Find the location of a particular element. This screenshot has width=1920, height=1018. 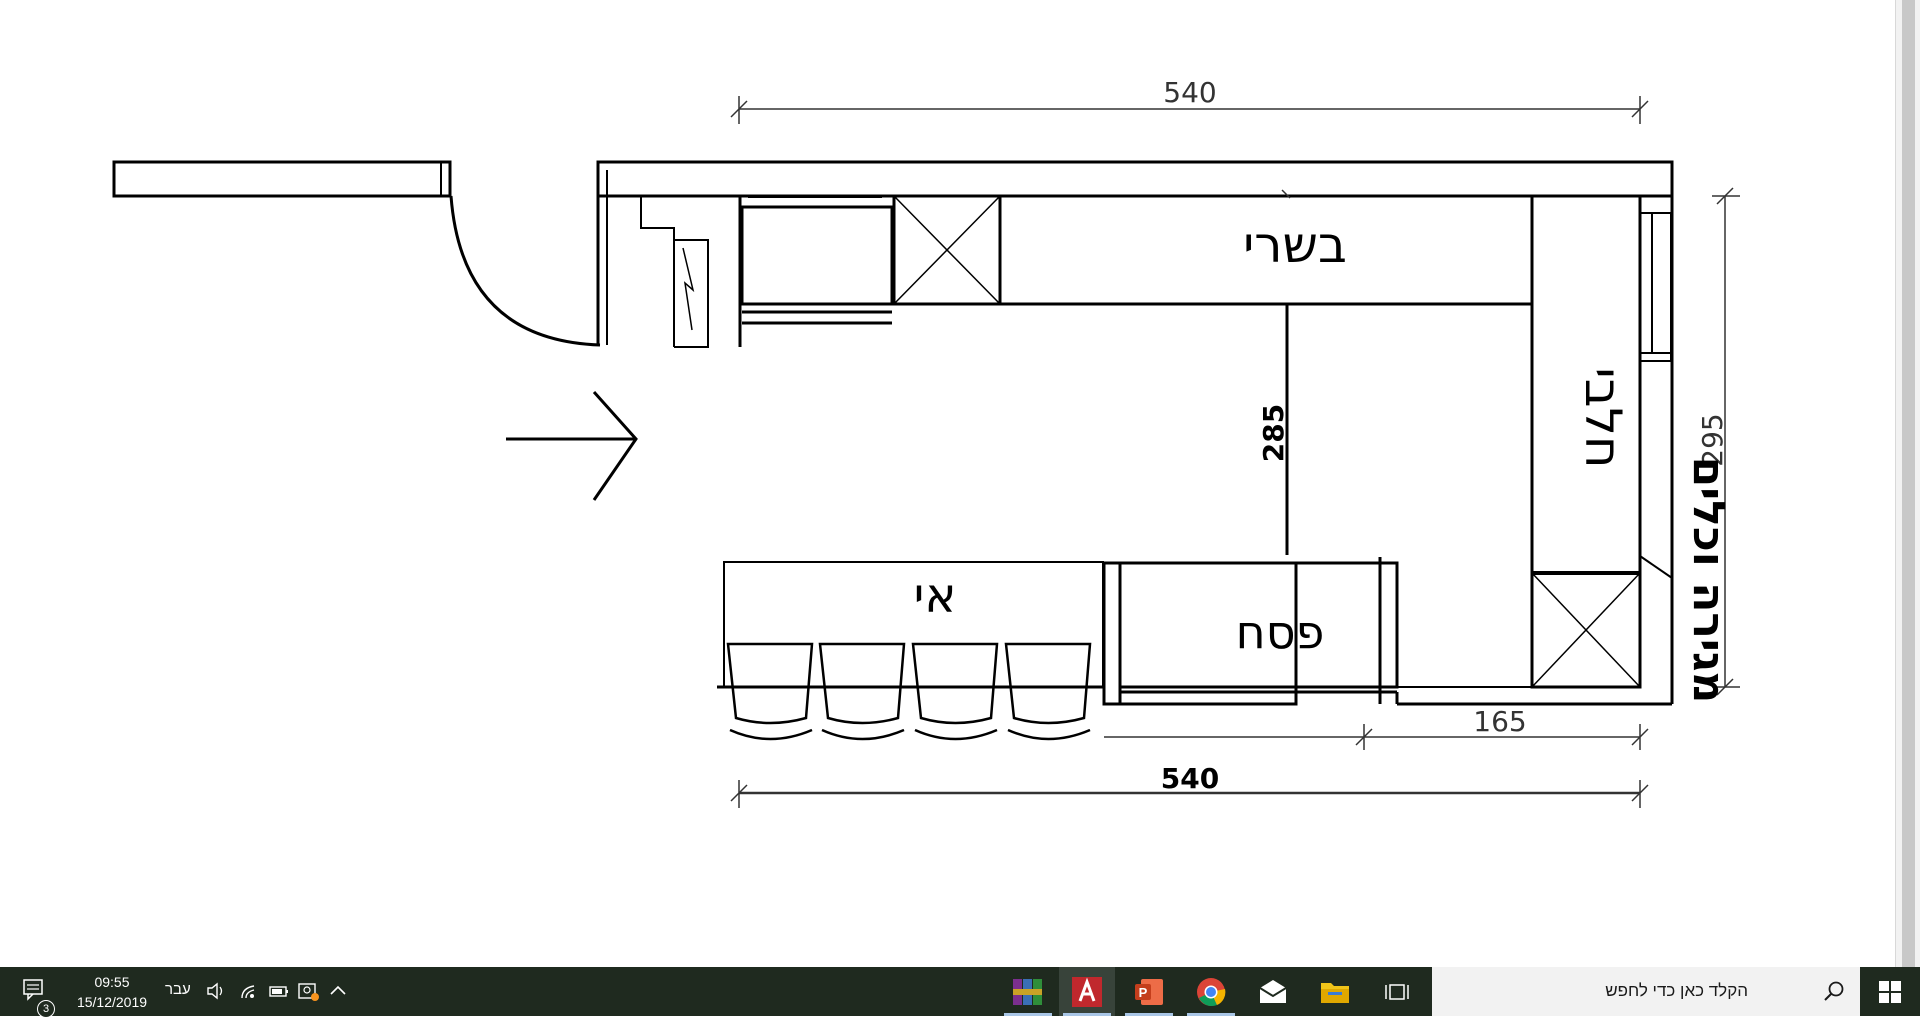

chrome-icon is located at coordinates (1211, 991).